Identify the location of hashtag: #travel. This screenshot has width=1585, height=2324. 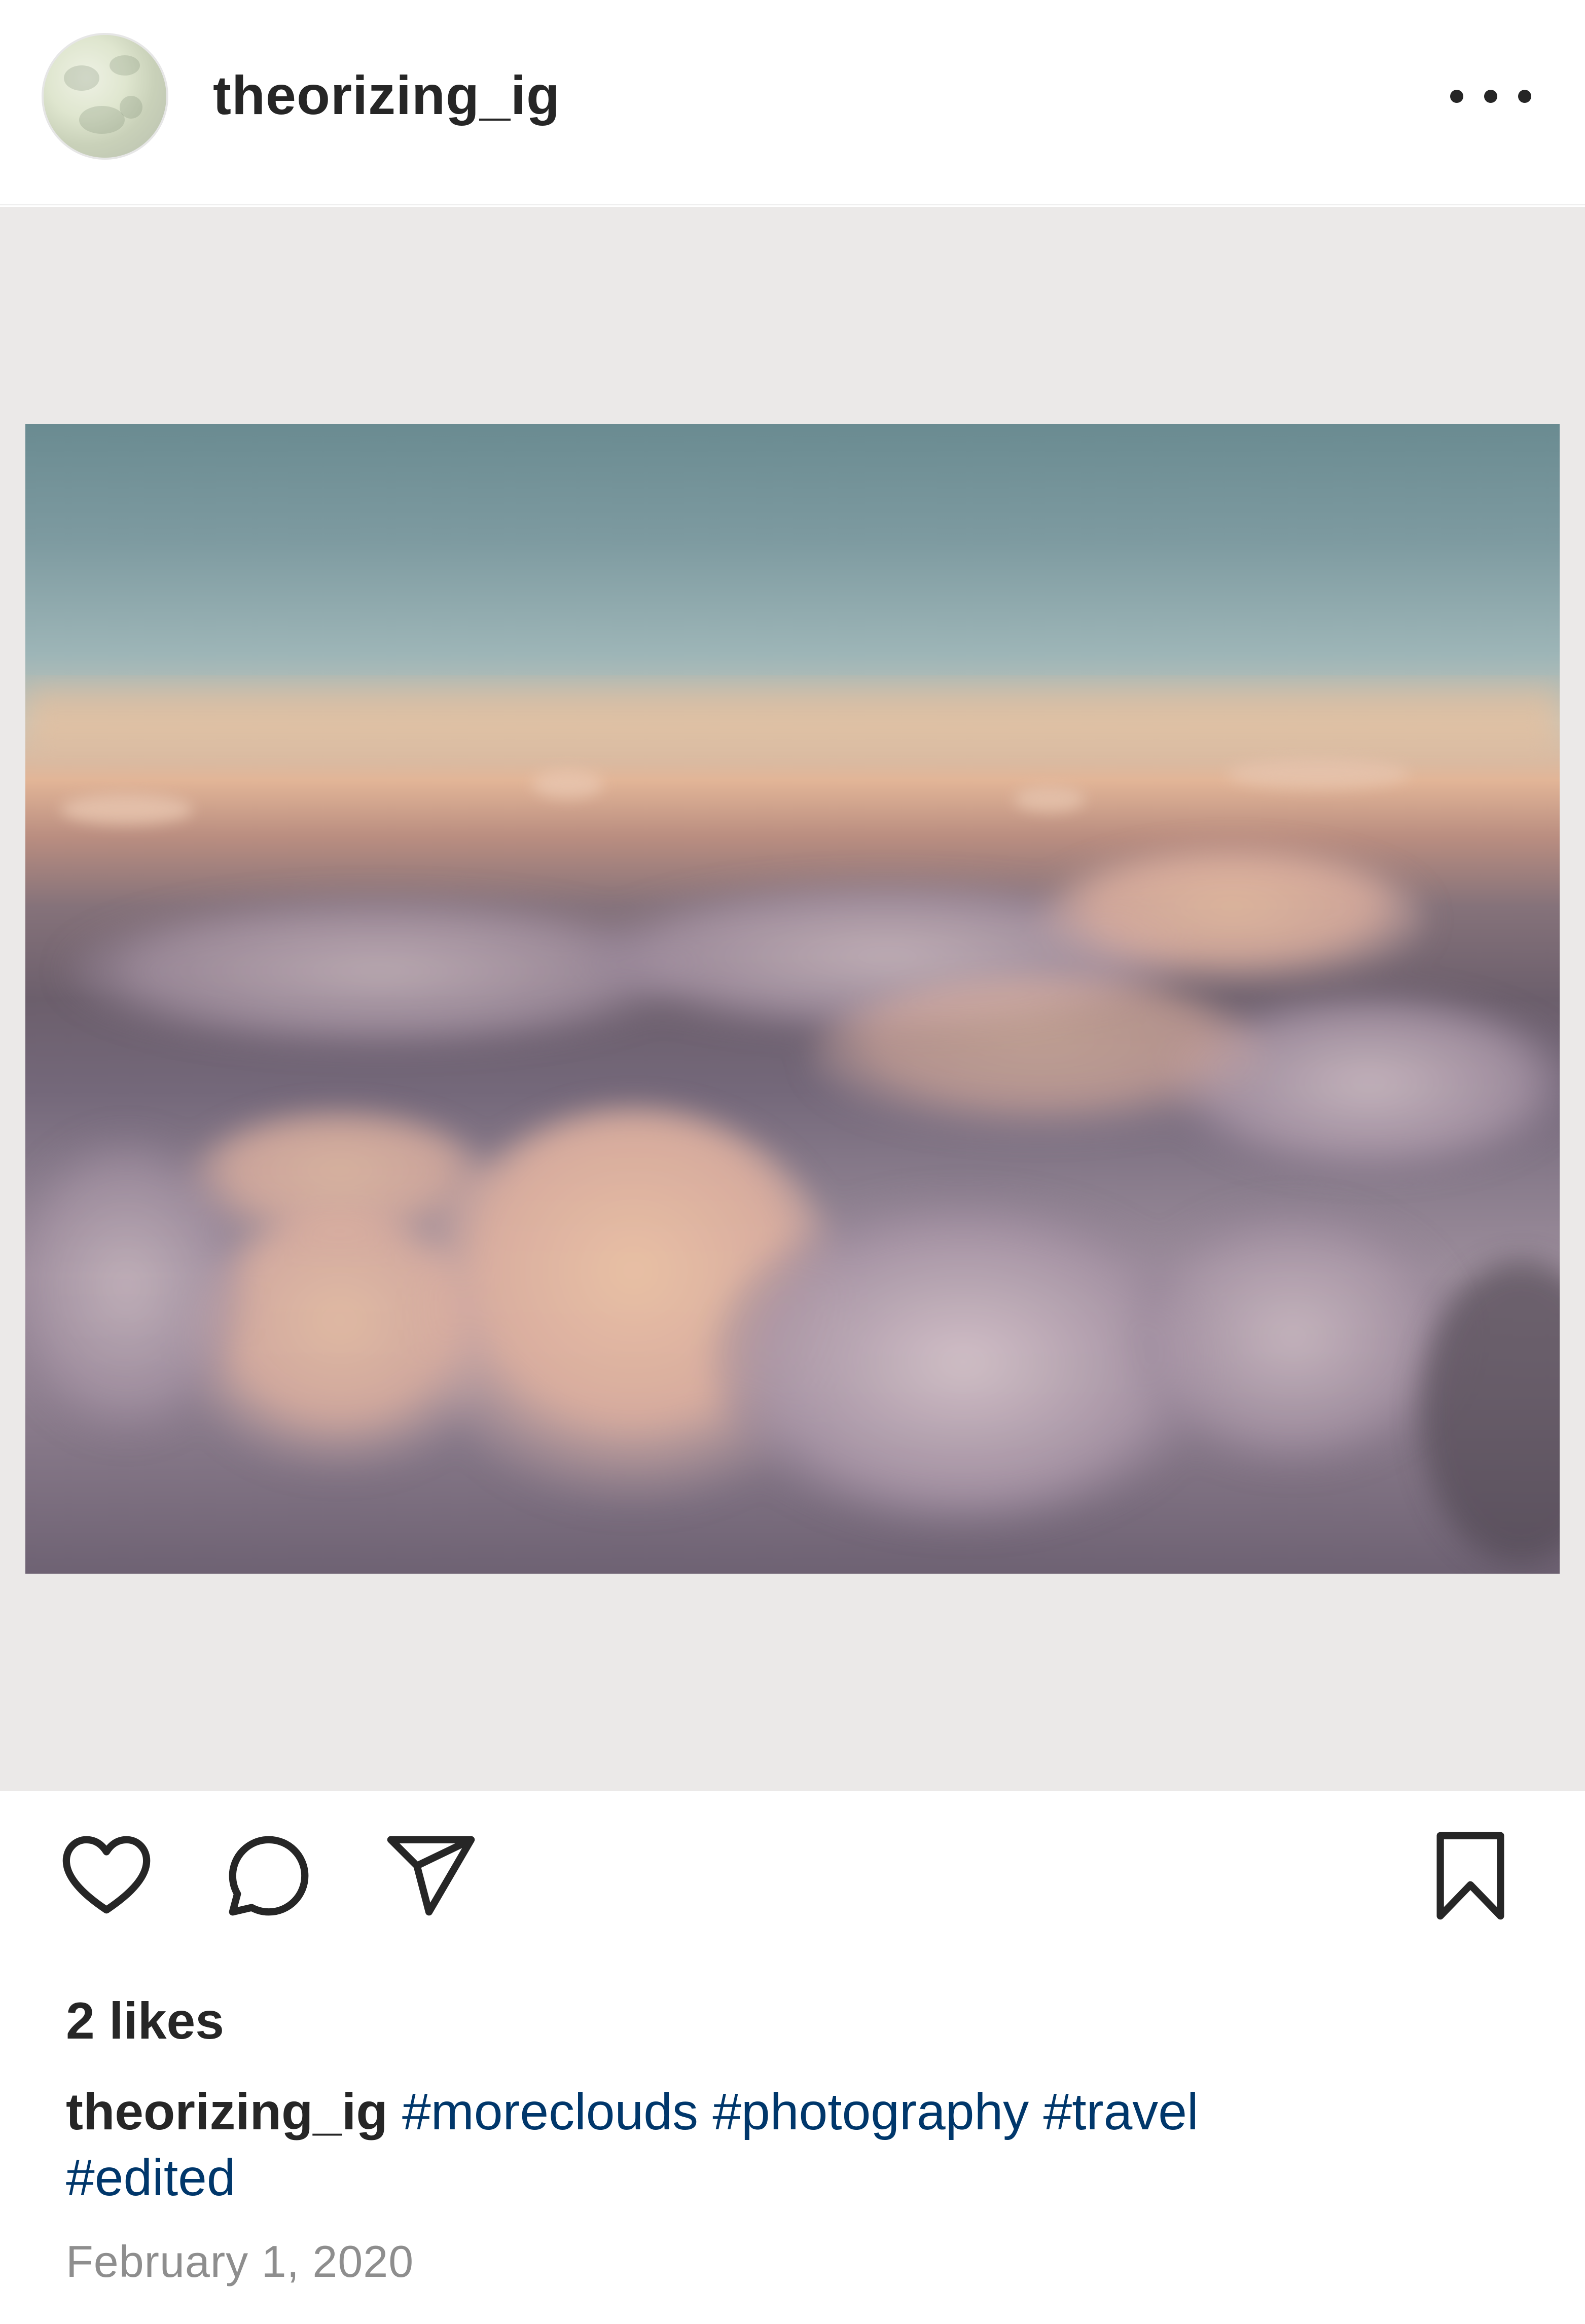
(1121, 2112).